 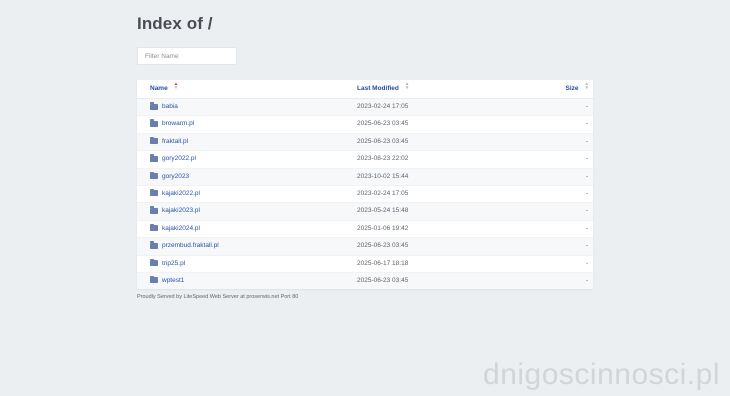 What do you see at coordinates (176, 85) in the screenshot?
I see `sort-ascending-icon: ▲ ▼` at bounding box center [176, 85].